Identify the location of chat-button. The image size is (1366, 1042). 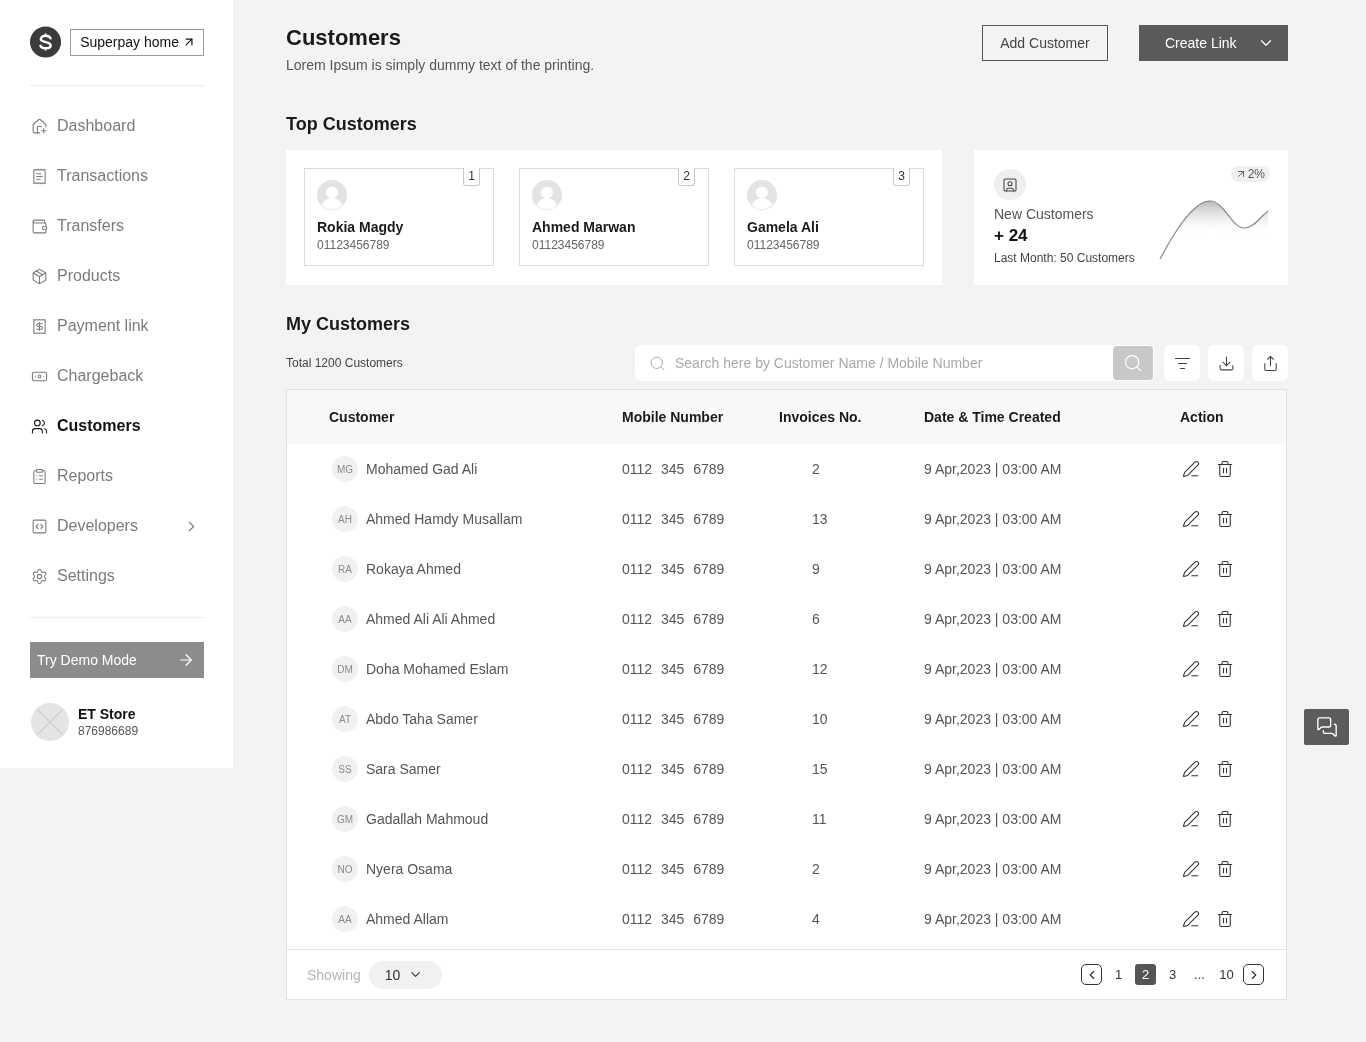
(1326, 727).